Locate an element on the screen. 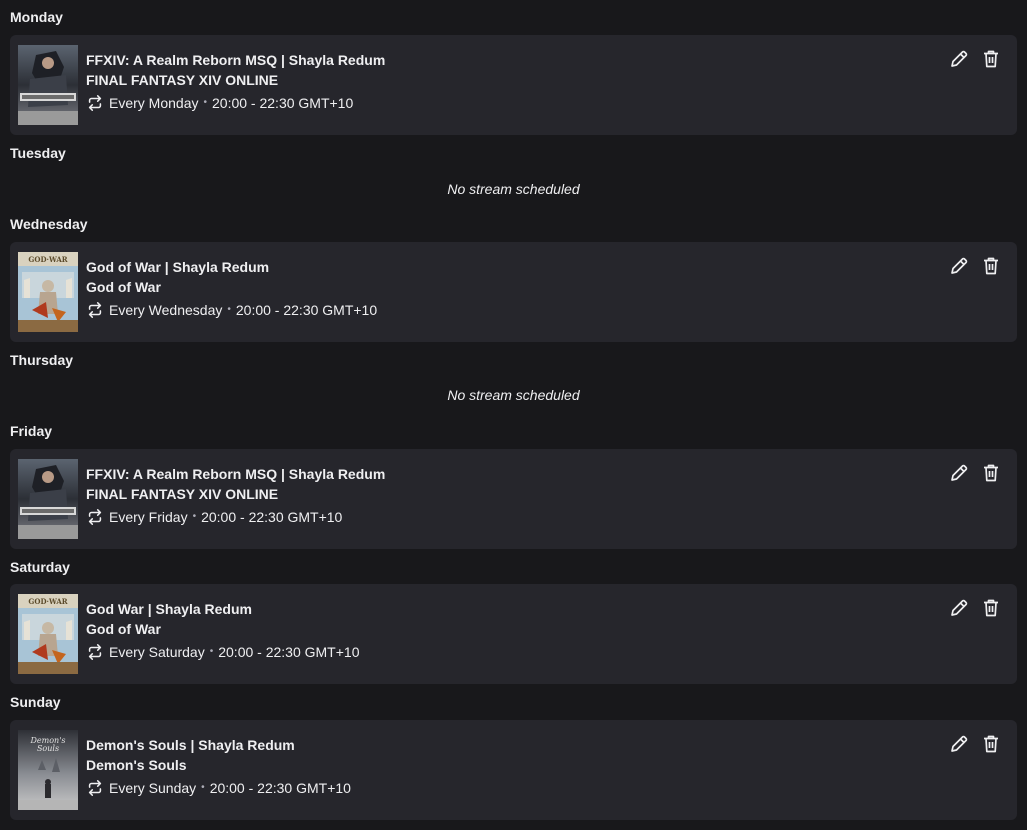  segment-recurrence: Every Wednesday • 20:00 - 22:30 GMT+10 is located at coordinates (231, 310).